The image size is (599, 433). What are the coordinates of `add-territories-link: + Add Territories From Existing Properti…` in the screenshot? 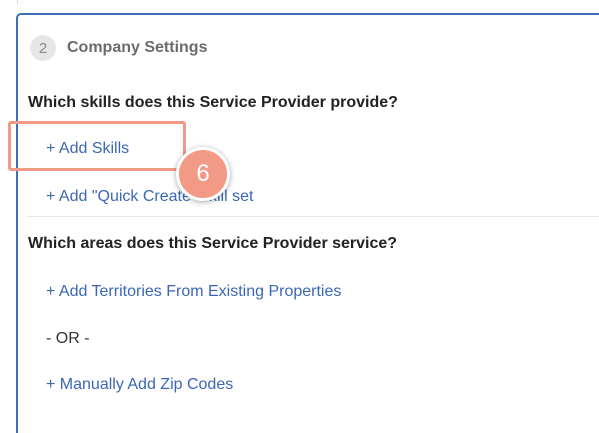 It's located at (193, 292).